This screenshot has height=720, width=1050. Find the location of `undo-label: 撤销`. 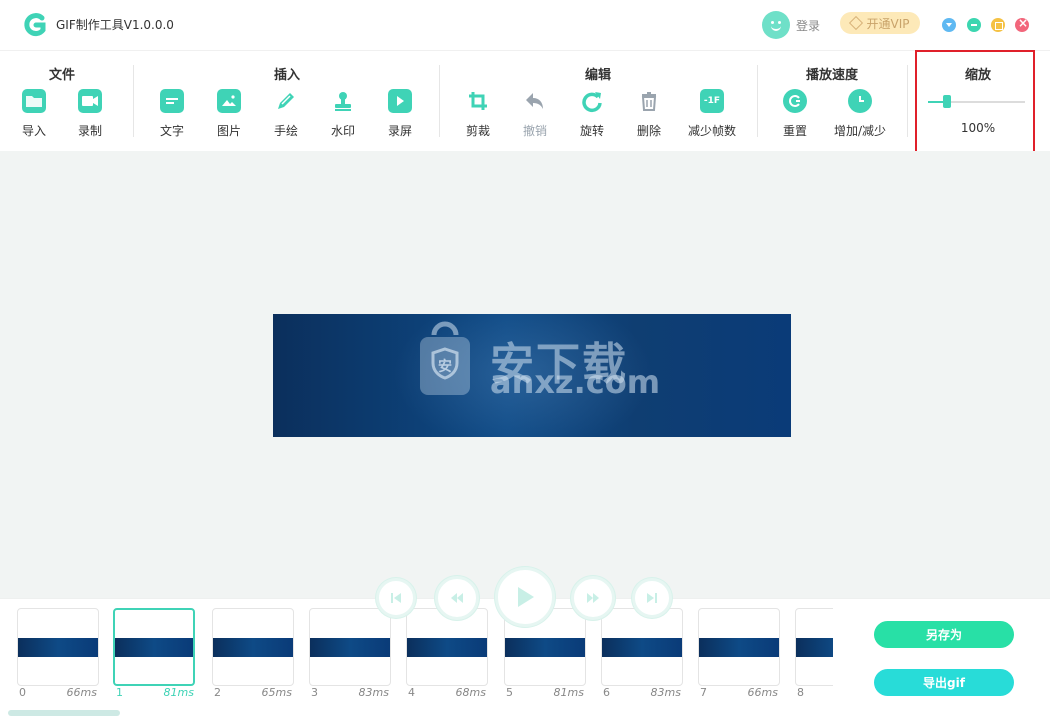

undo-label: 撤销 is located at coordinates (534, 131).